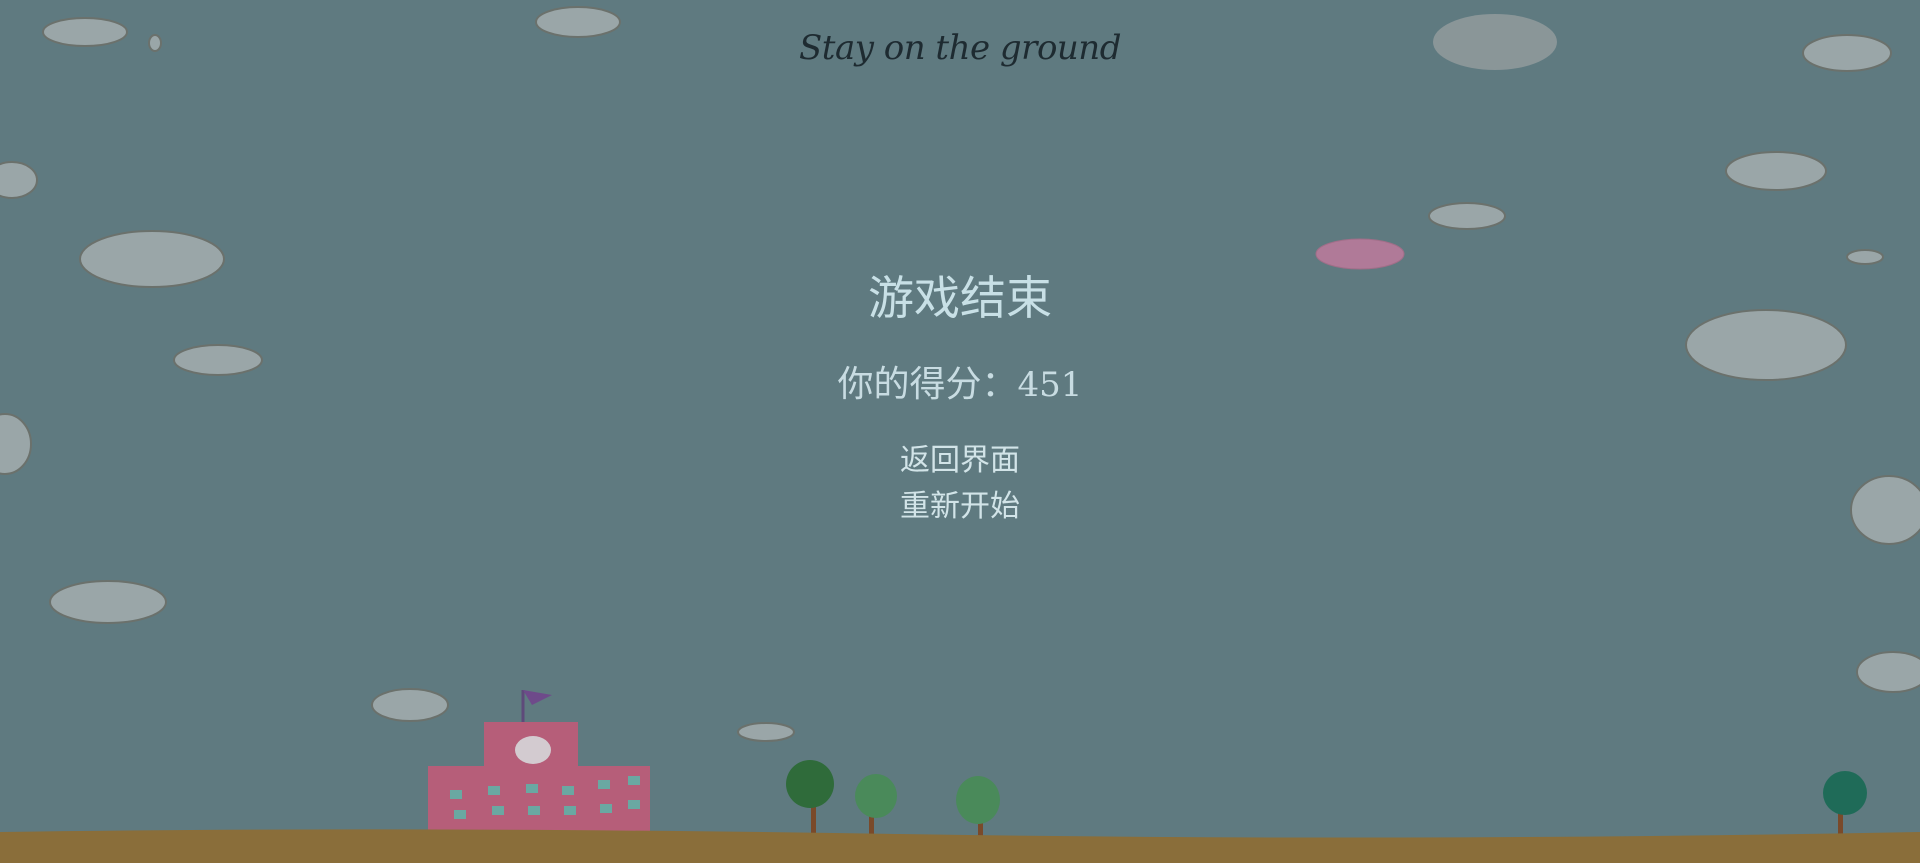 The image size is (1920, 863). I want to click on game-title: Stay on the ground, so click(960, 48).